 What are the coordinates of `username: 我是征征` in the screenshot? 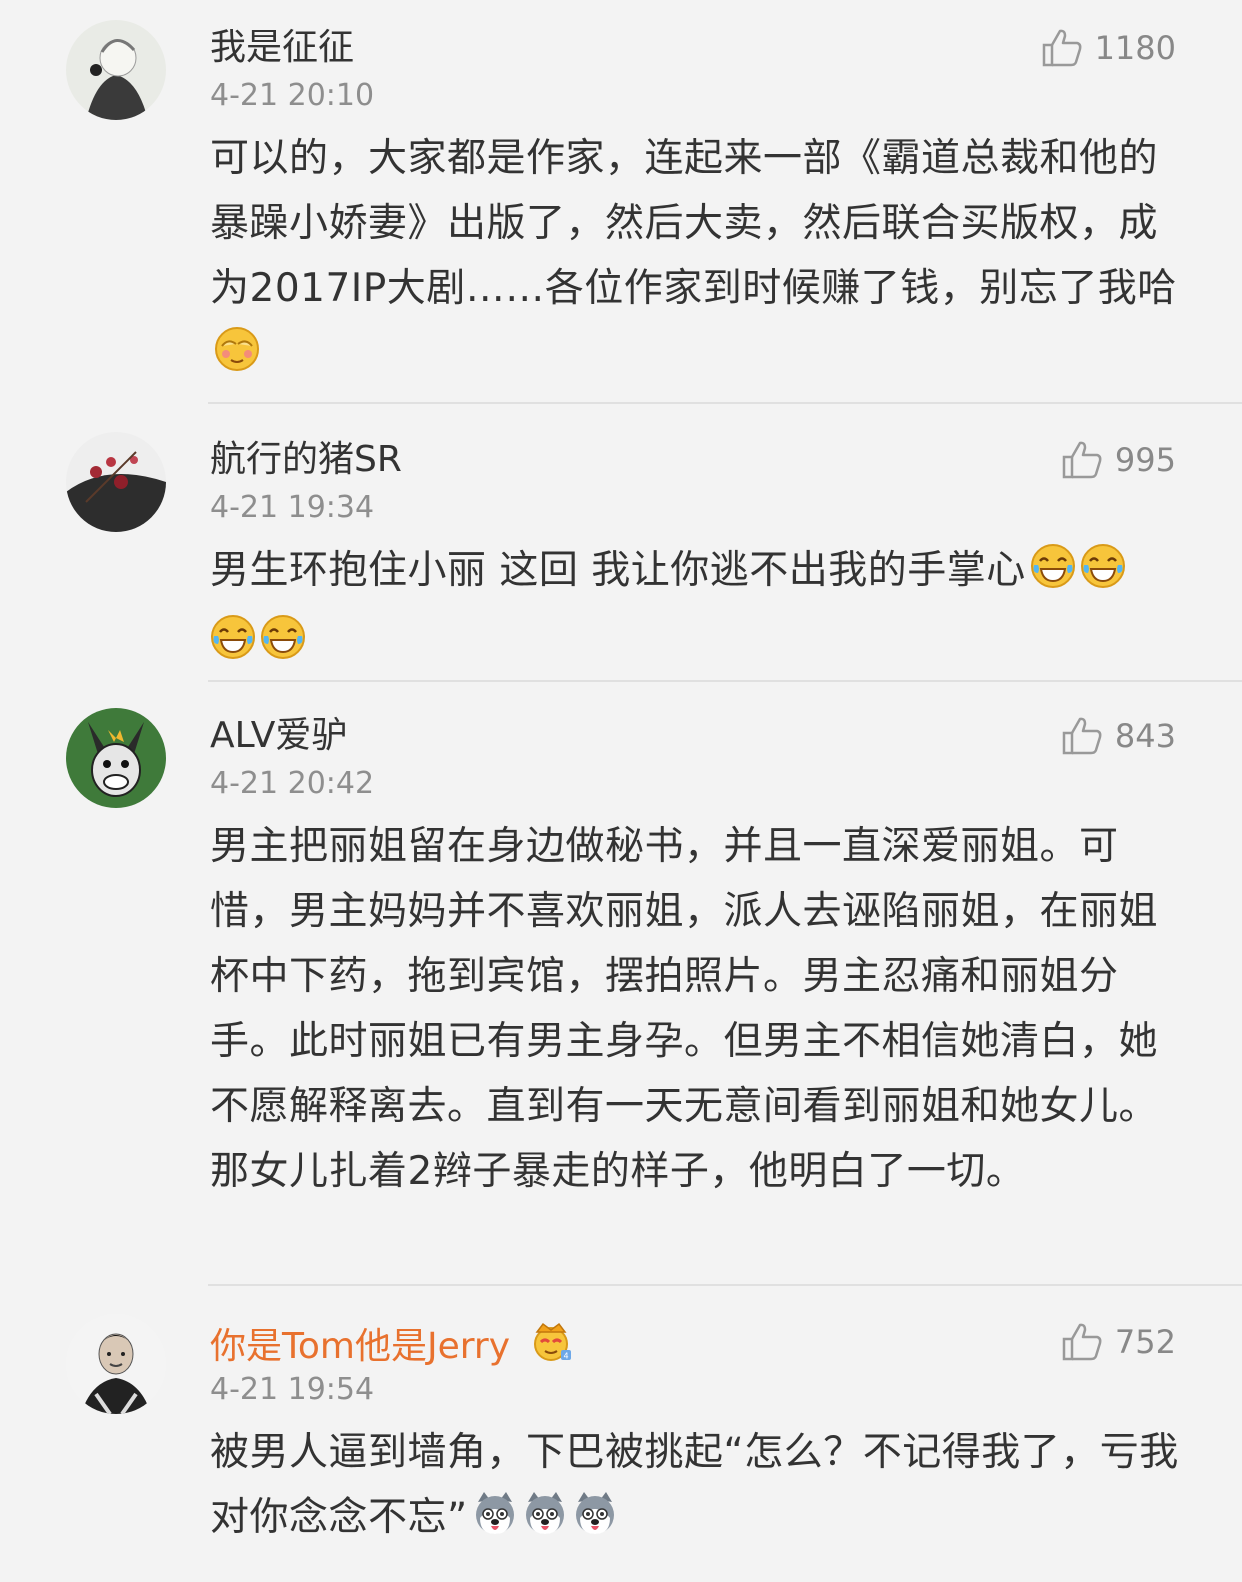 It's located at (282, 48).